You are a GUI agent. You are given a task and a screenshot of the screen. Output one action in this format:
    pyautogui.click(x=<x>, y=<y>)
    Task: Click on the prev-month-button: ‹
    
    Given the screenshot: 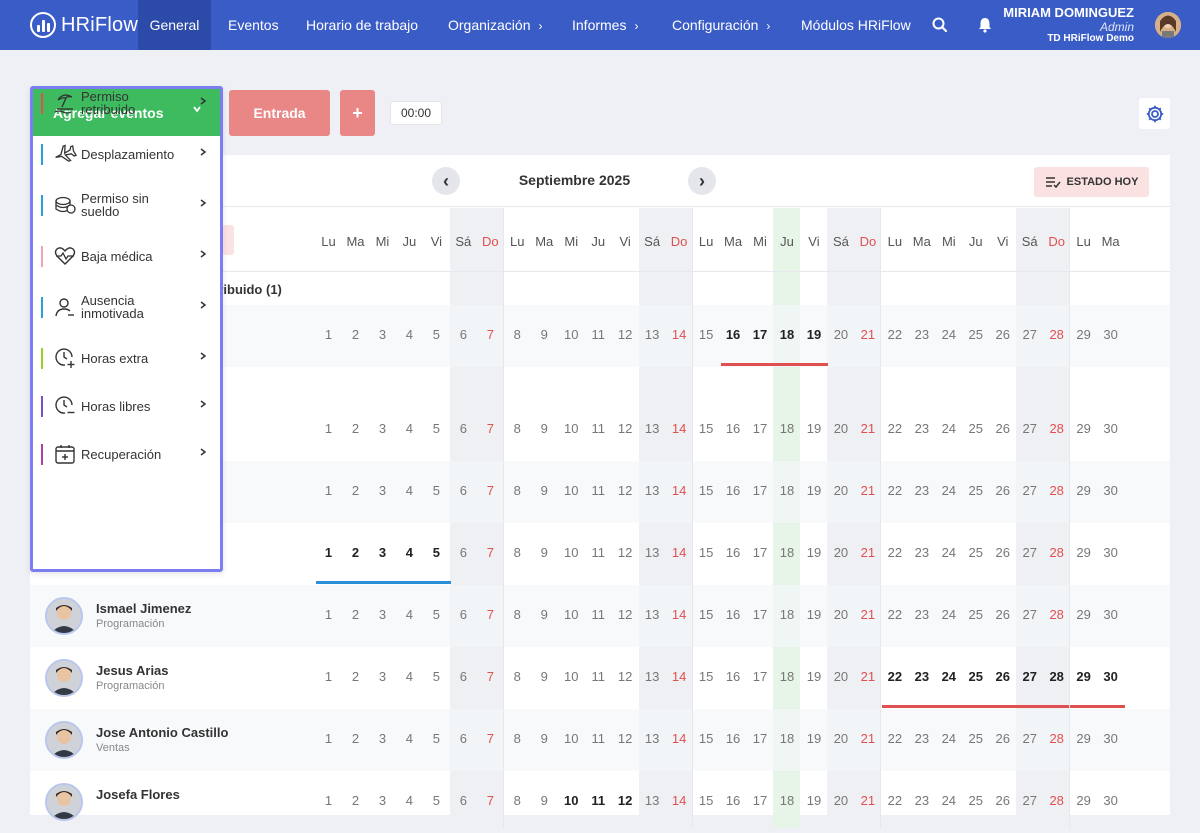 What is the action you would take?
    pyautogui.click(x=446, y=181)
    